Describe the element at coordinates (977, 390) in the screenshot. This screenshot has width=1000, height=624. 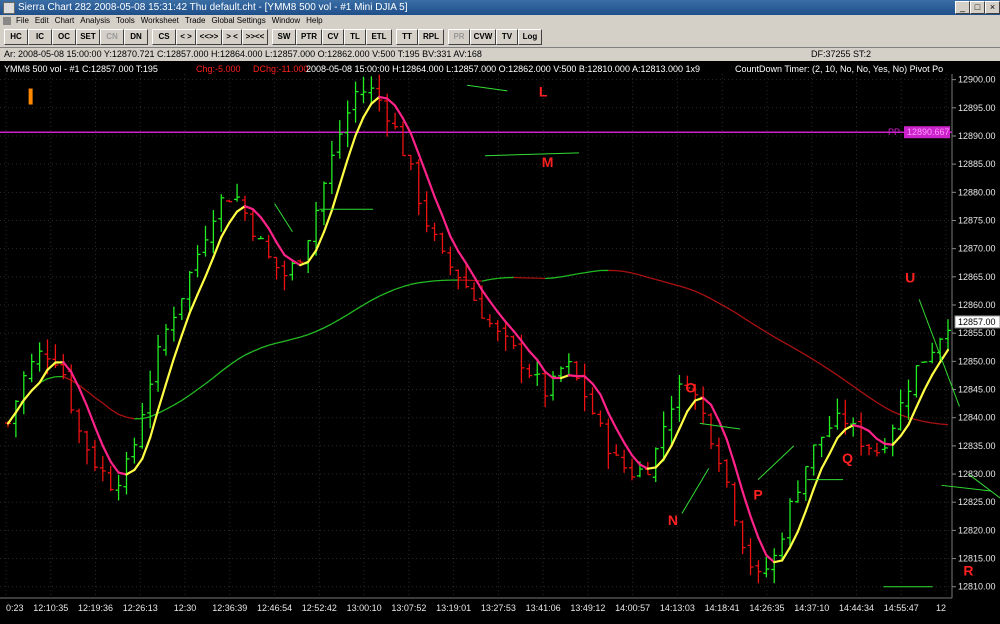
I see `y-tick-label-7: 12845.00` at that location.